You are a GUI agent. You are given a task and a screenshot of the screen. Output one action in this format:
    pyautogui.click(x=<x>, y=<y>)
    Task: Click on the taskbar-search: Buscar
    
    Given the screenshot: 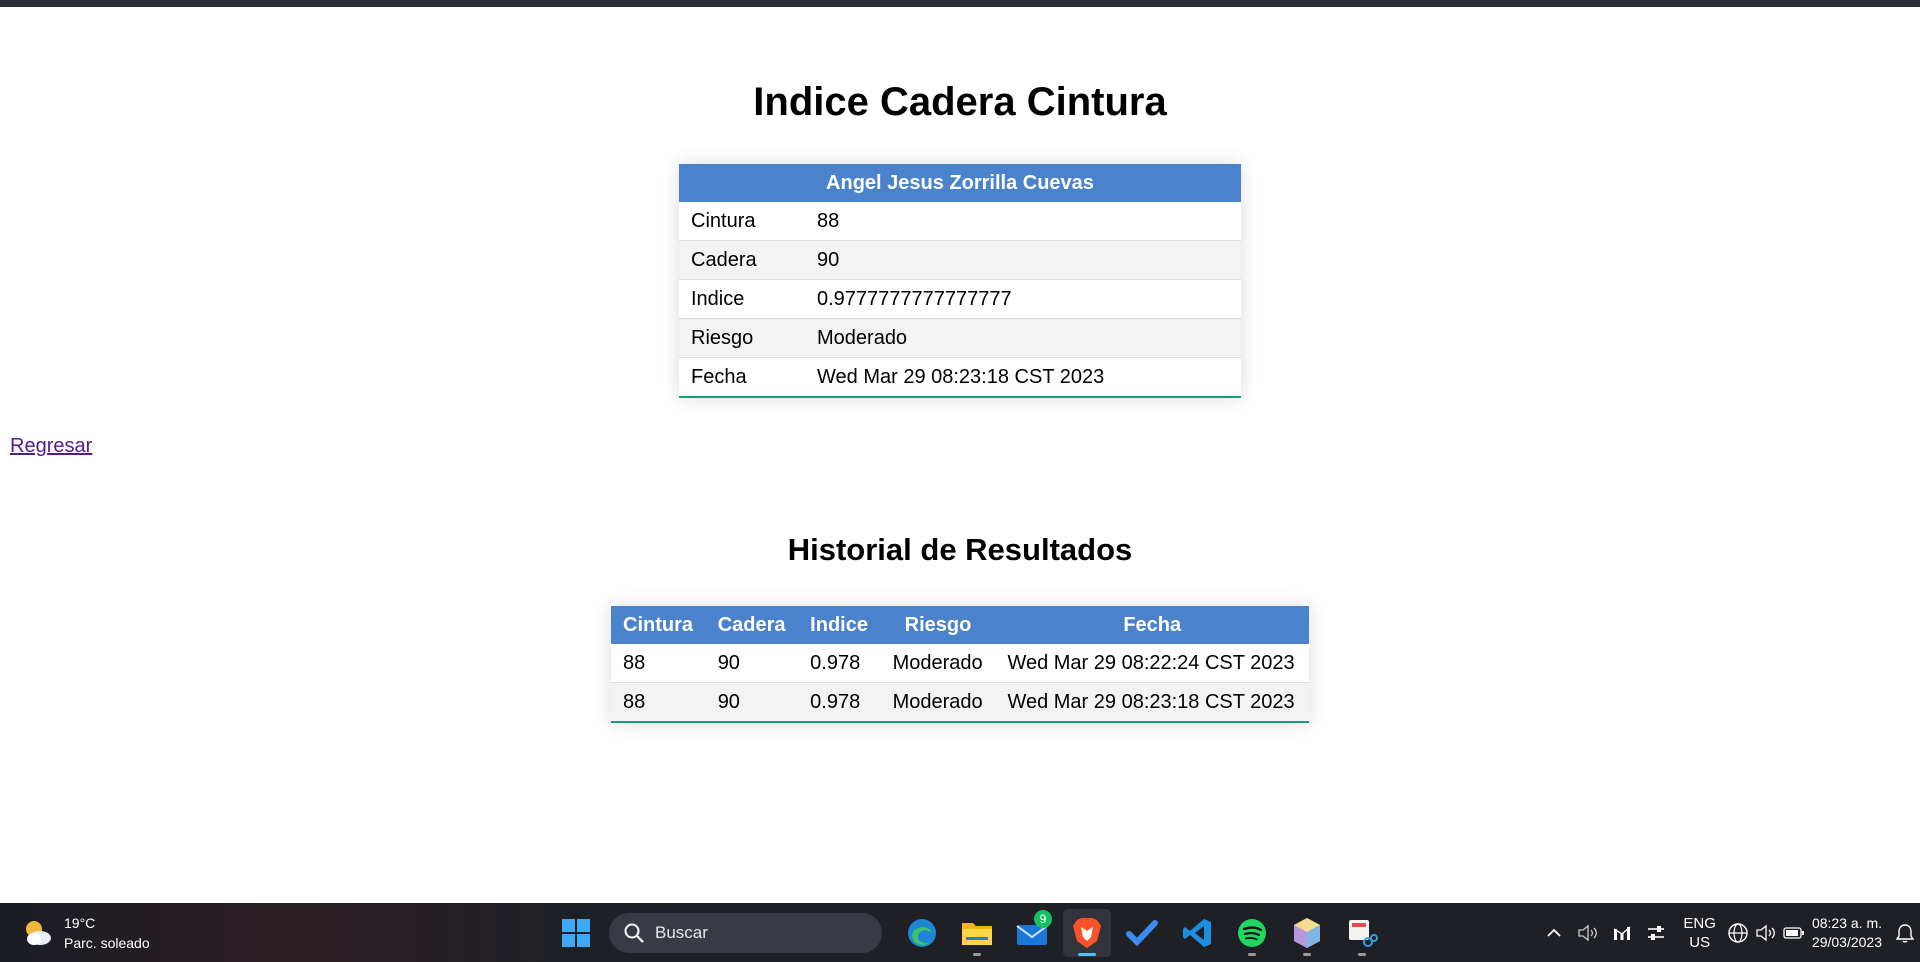 What is the action you would take?
    pyautogui.click(x=745, y=933)
    